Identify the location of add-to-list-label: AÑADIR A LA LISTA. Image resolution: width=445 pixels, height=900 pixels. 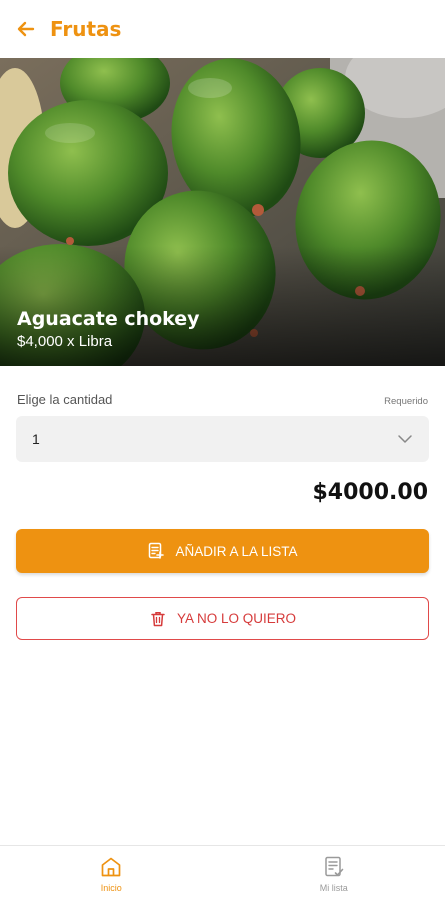
(236, 551).